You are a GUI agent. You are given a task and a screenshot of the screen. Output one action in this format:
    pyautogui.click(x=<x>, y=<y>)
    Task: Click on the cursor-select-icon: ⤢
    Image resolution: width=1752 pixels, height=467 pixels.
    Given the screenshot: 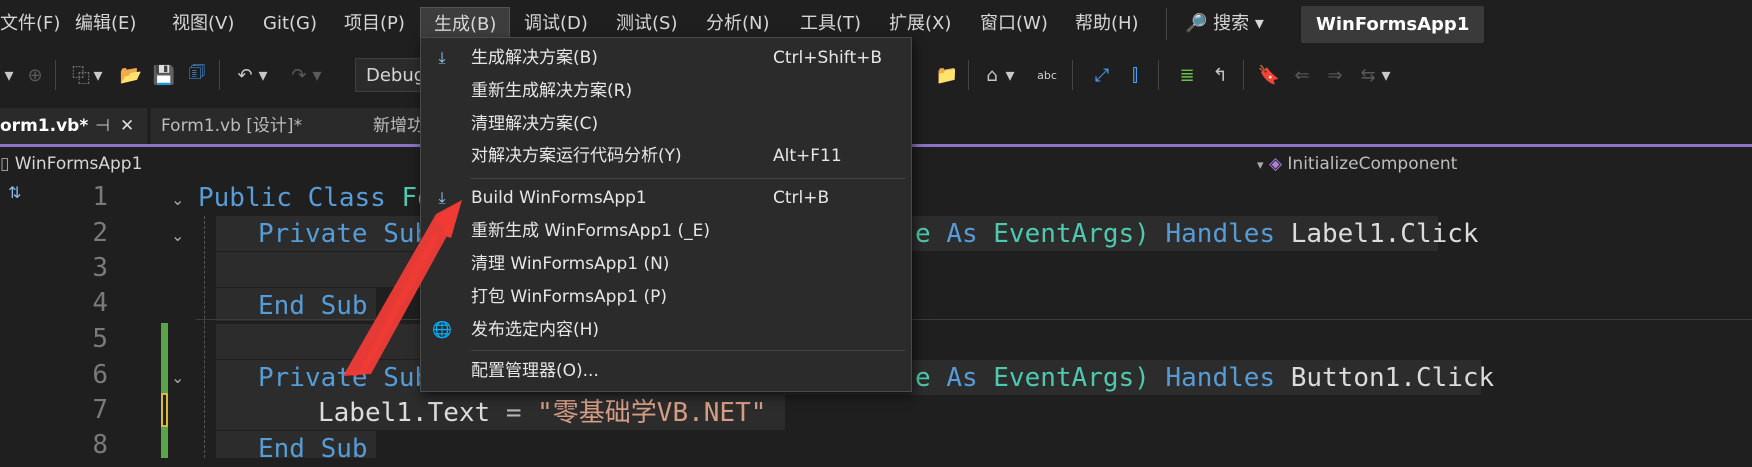 What is the action you would take?
    pyautogui.click(x=1102, y=75)
    